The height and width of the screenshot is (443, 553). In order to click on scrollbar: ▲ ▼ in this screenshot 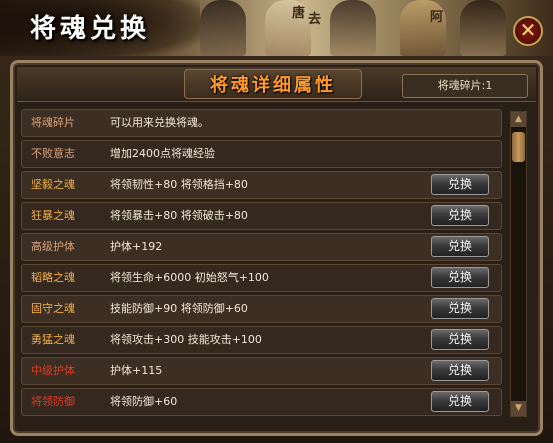, I will do `click(518, 264)`.